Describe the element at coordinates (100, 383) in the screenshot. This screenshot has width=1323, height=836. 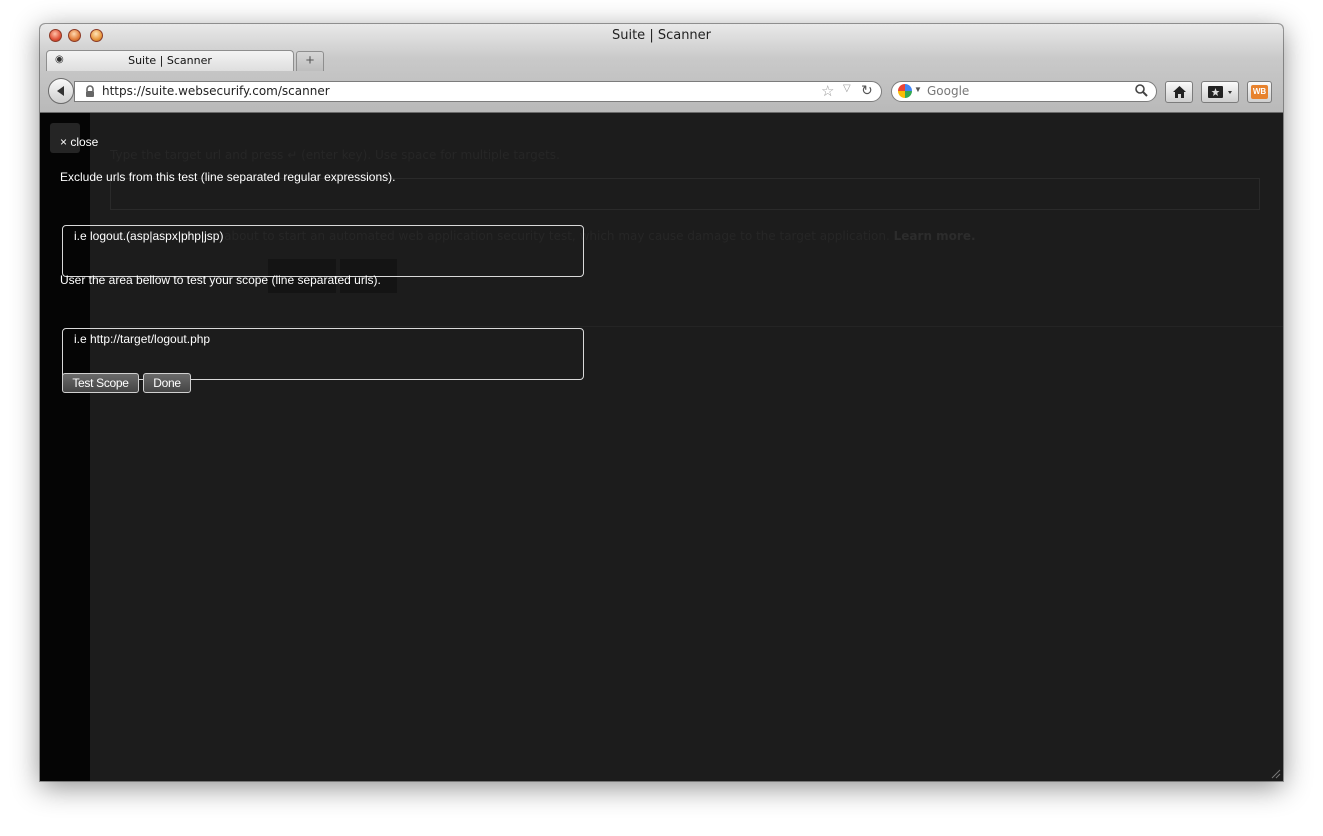
I see `test-scope-button: Test Scope` at that location.